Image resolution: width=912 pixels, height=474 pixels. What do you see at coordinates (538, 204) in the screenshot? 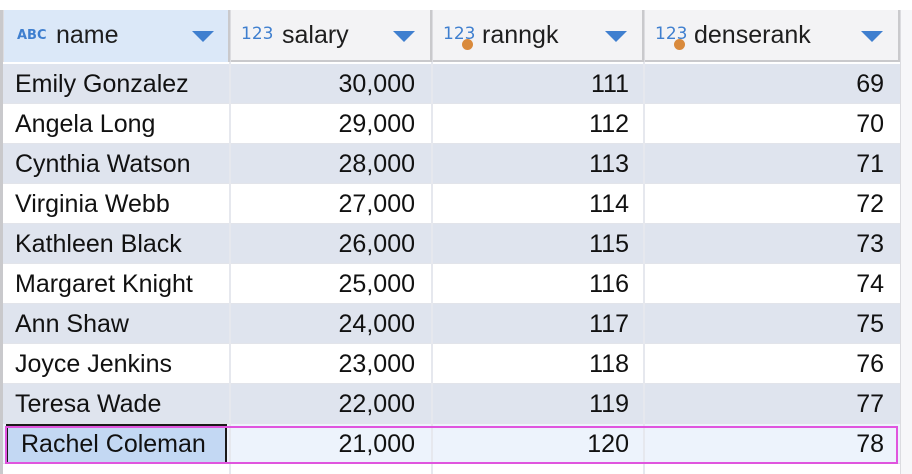
I see `cell-ranngk: 114` at bounding box center [538, 204].